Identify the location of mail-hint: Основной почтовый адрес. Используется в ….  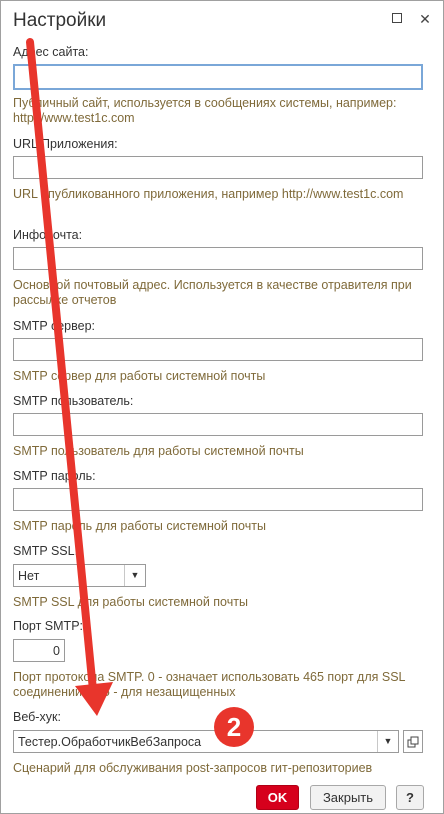
(212, 292).